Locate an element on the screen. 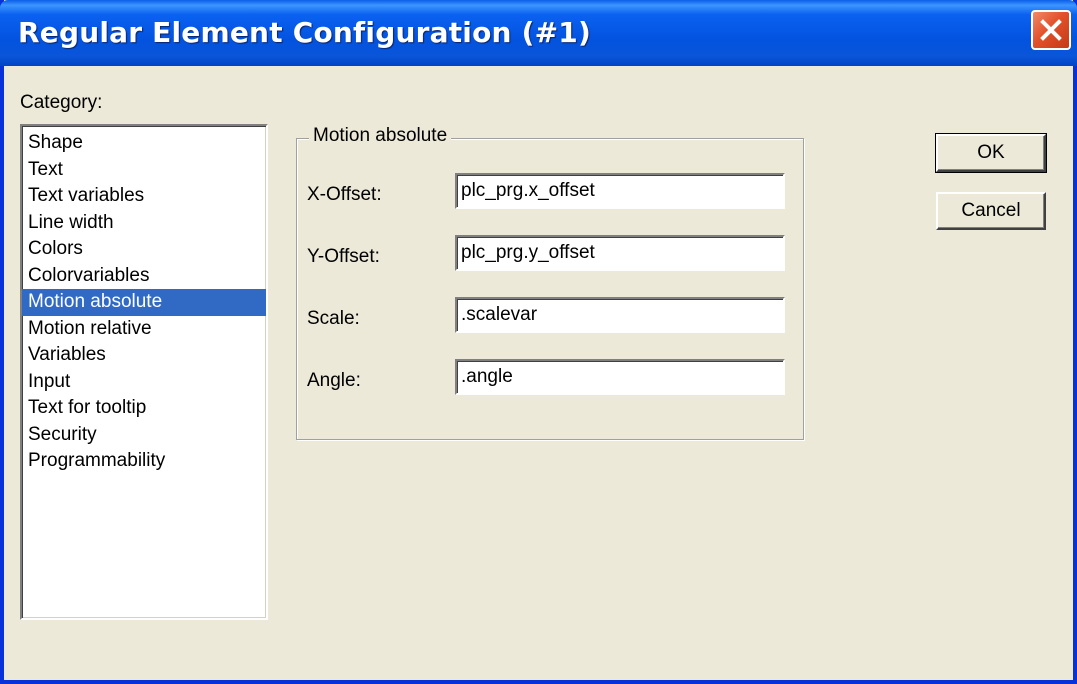 The image size is (1077, 684). category-item-motion-absolute: Motion absolute is located at coordinates (144, 302).